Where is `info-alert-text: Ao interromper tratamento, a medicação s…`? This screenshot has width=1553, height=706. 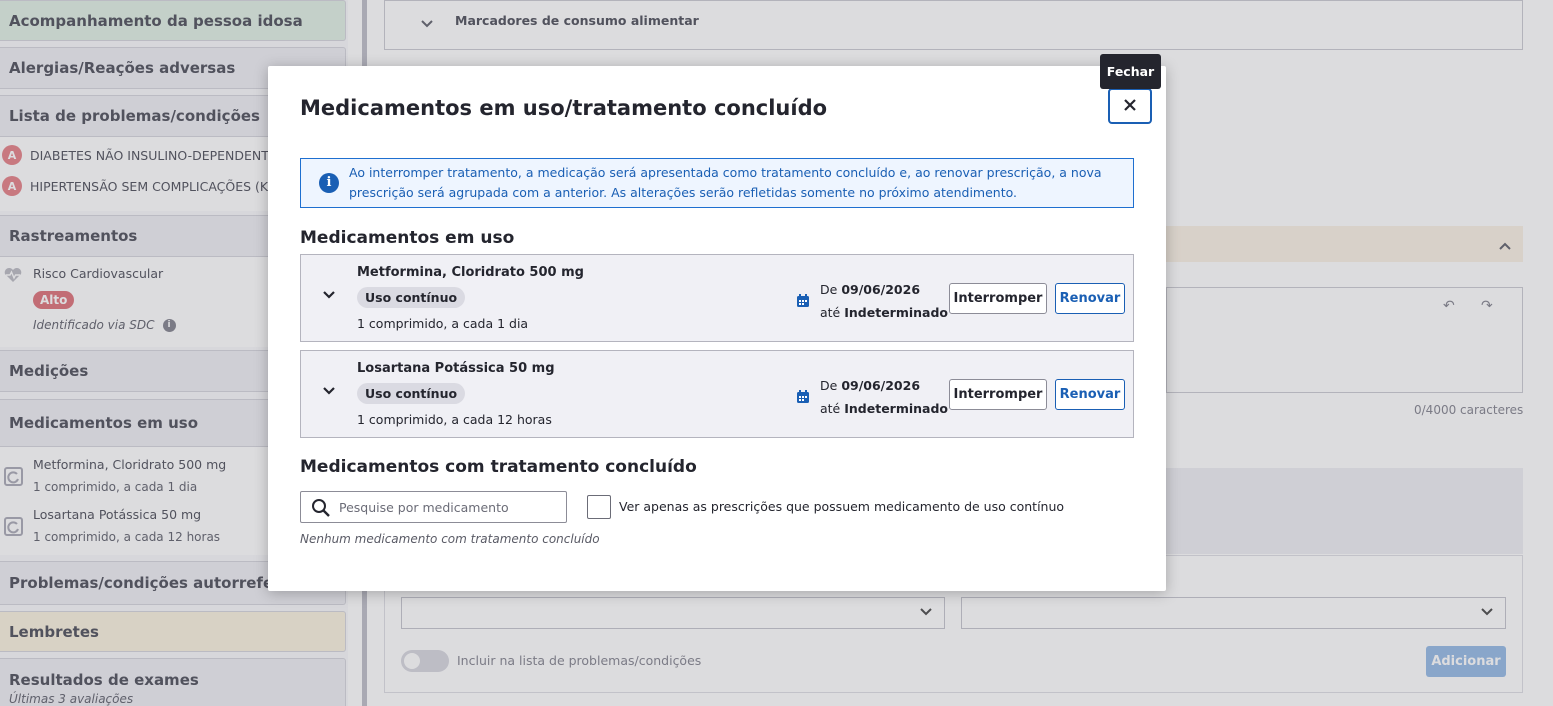
info-alert-text: Ao interromper tratamento, a medicação s… is located at coordinates (725, 182).